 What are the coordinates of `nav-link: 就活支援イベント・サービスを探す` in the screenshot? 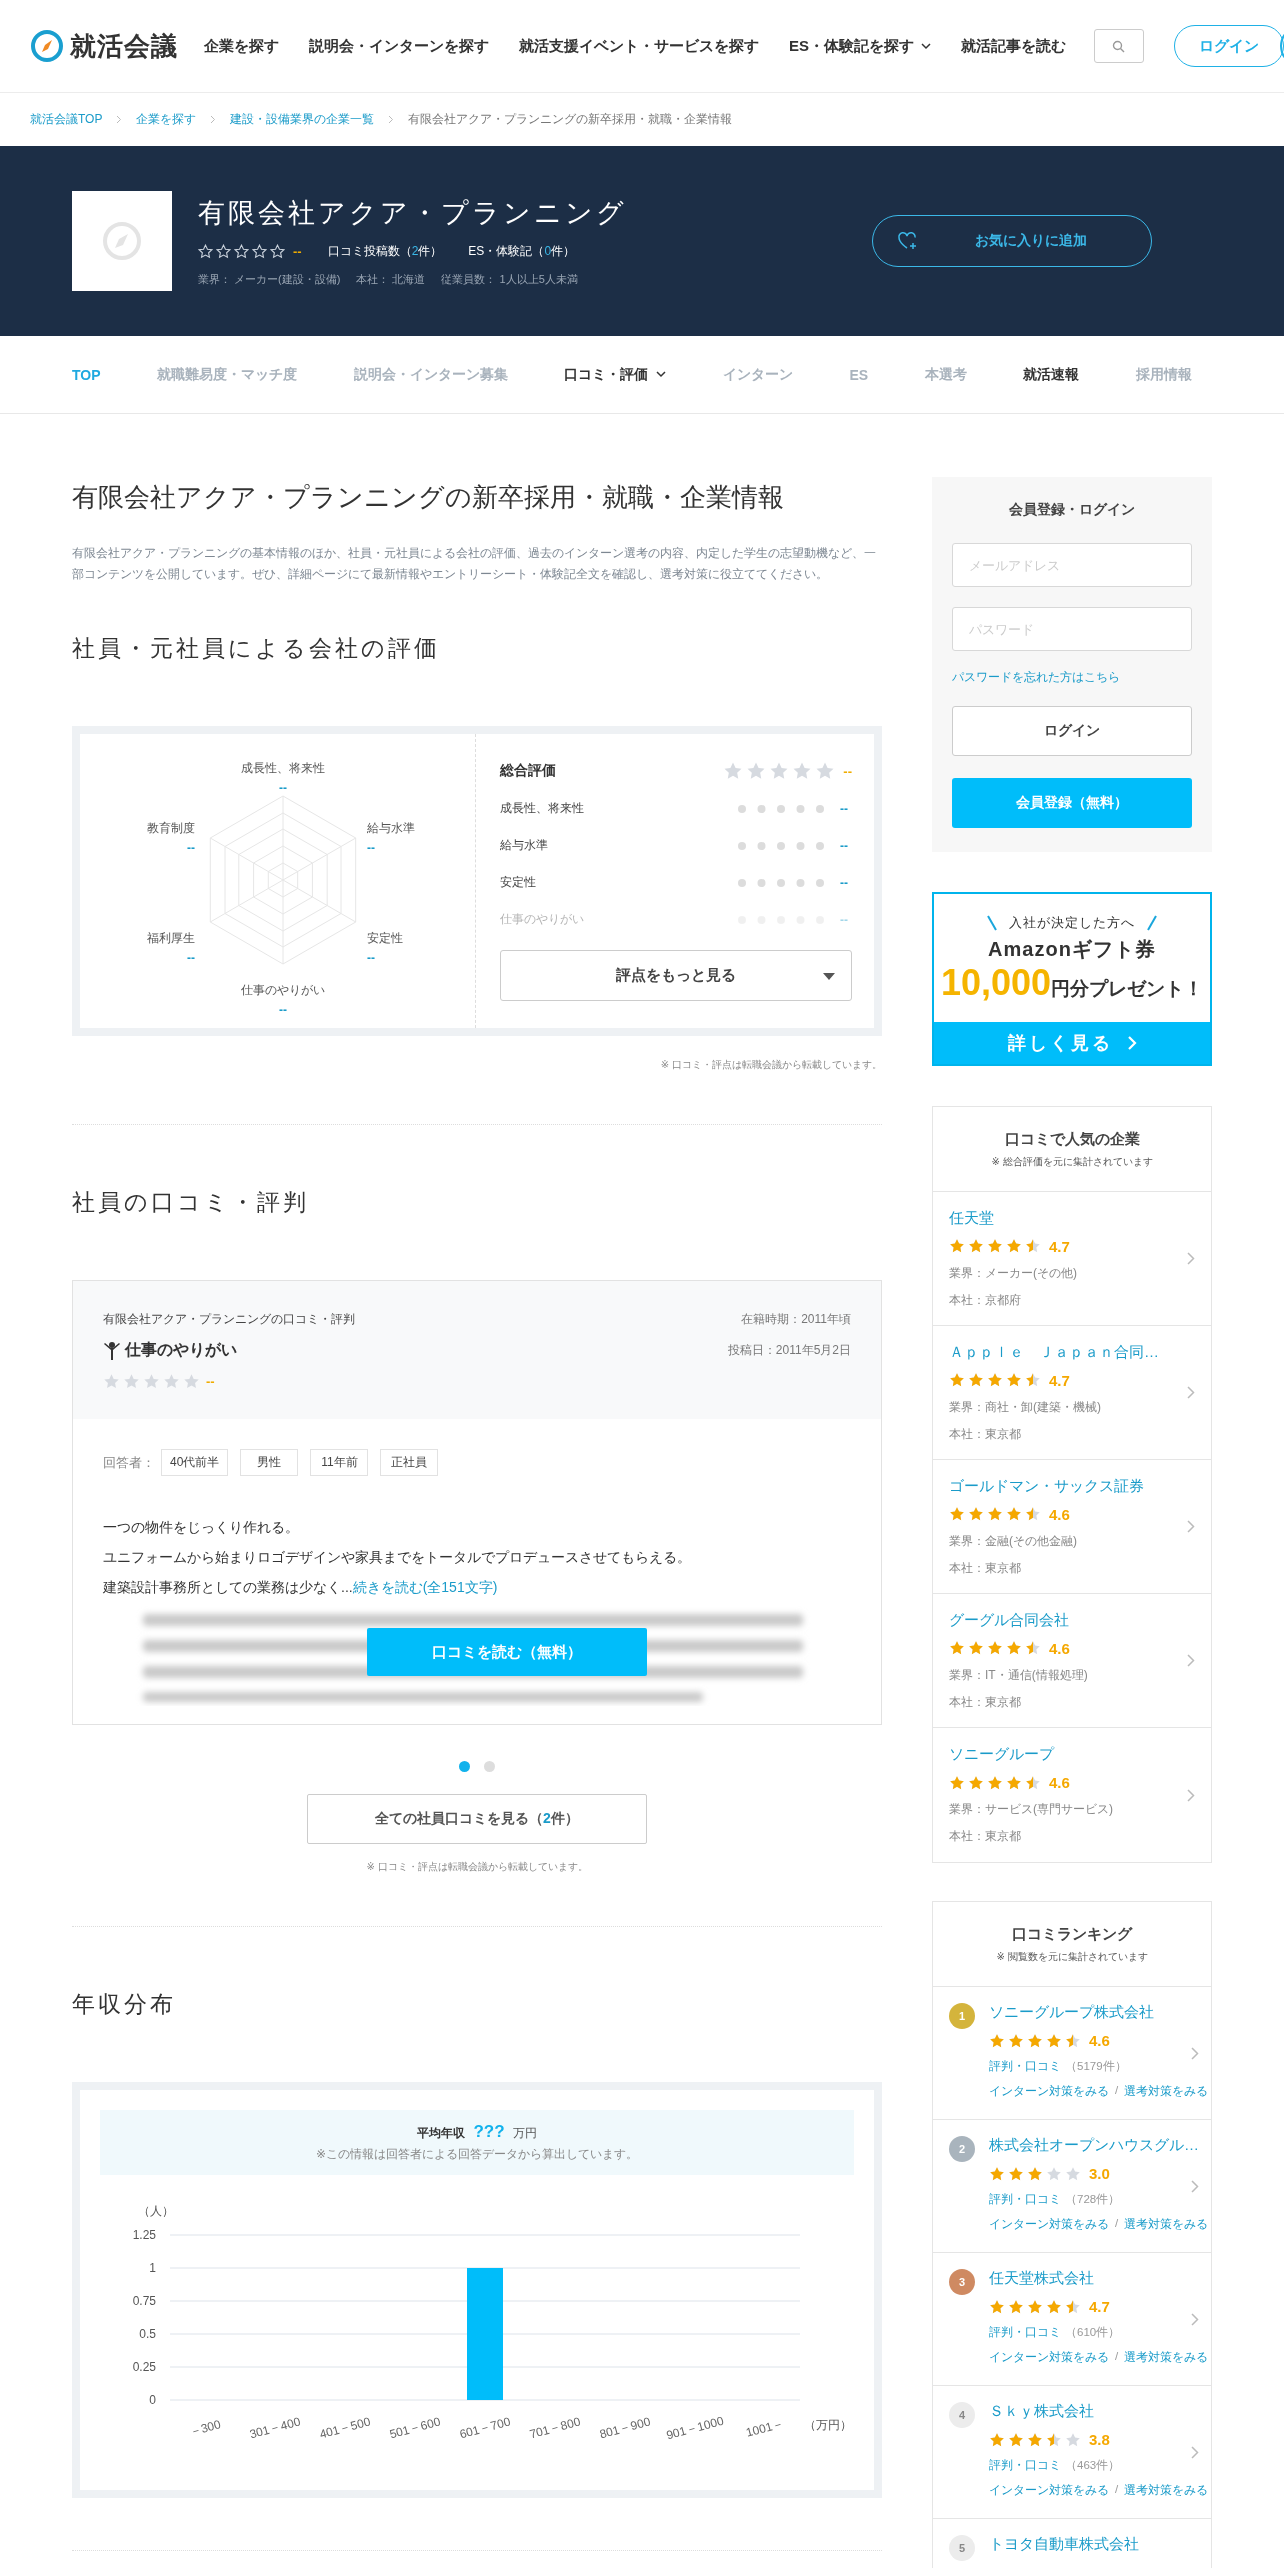 It's located at (639, 46).